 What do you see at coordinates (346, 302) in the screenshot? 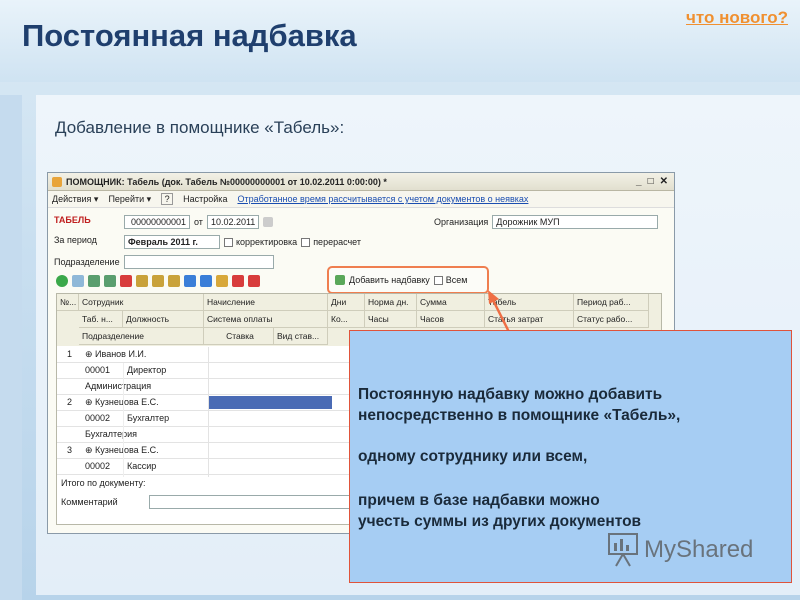
I see `col-days: Дни` at bounding box center [346, 302].